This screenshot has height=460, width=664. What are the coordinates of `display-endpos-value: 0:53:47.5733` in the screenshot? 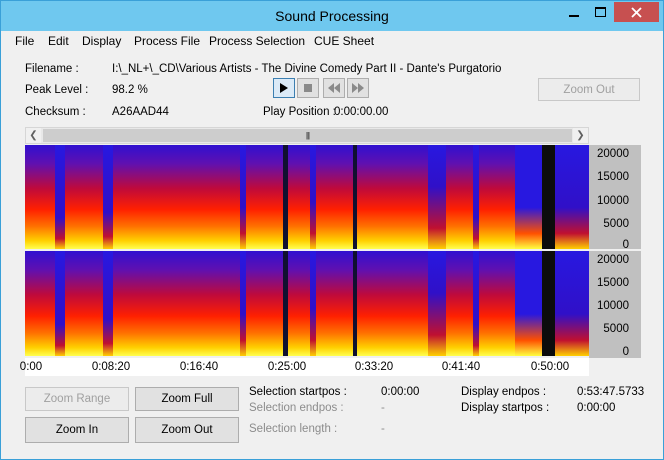 It's located at (611, 392).